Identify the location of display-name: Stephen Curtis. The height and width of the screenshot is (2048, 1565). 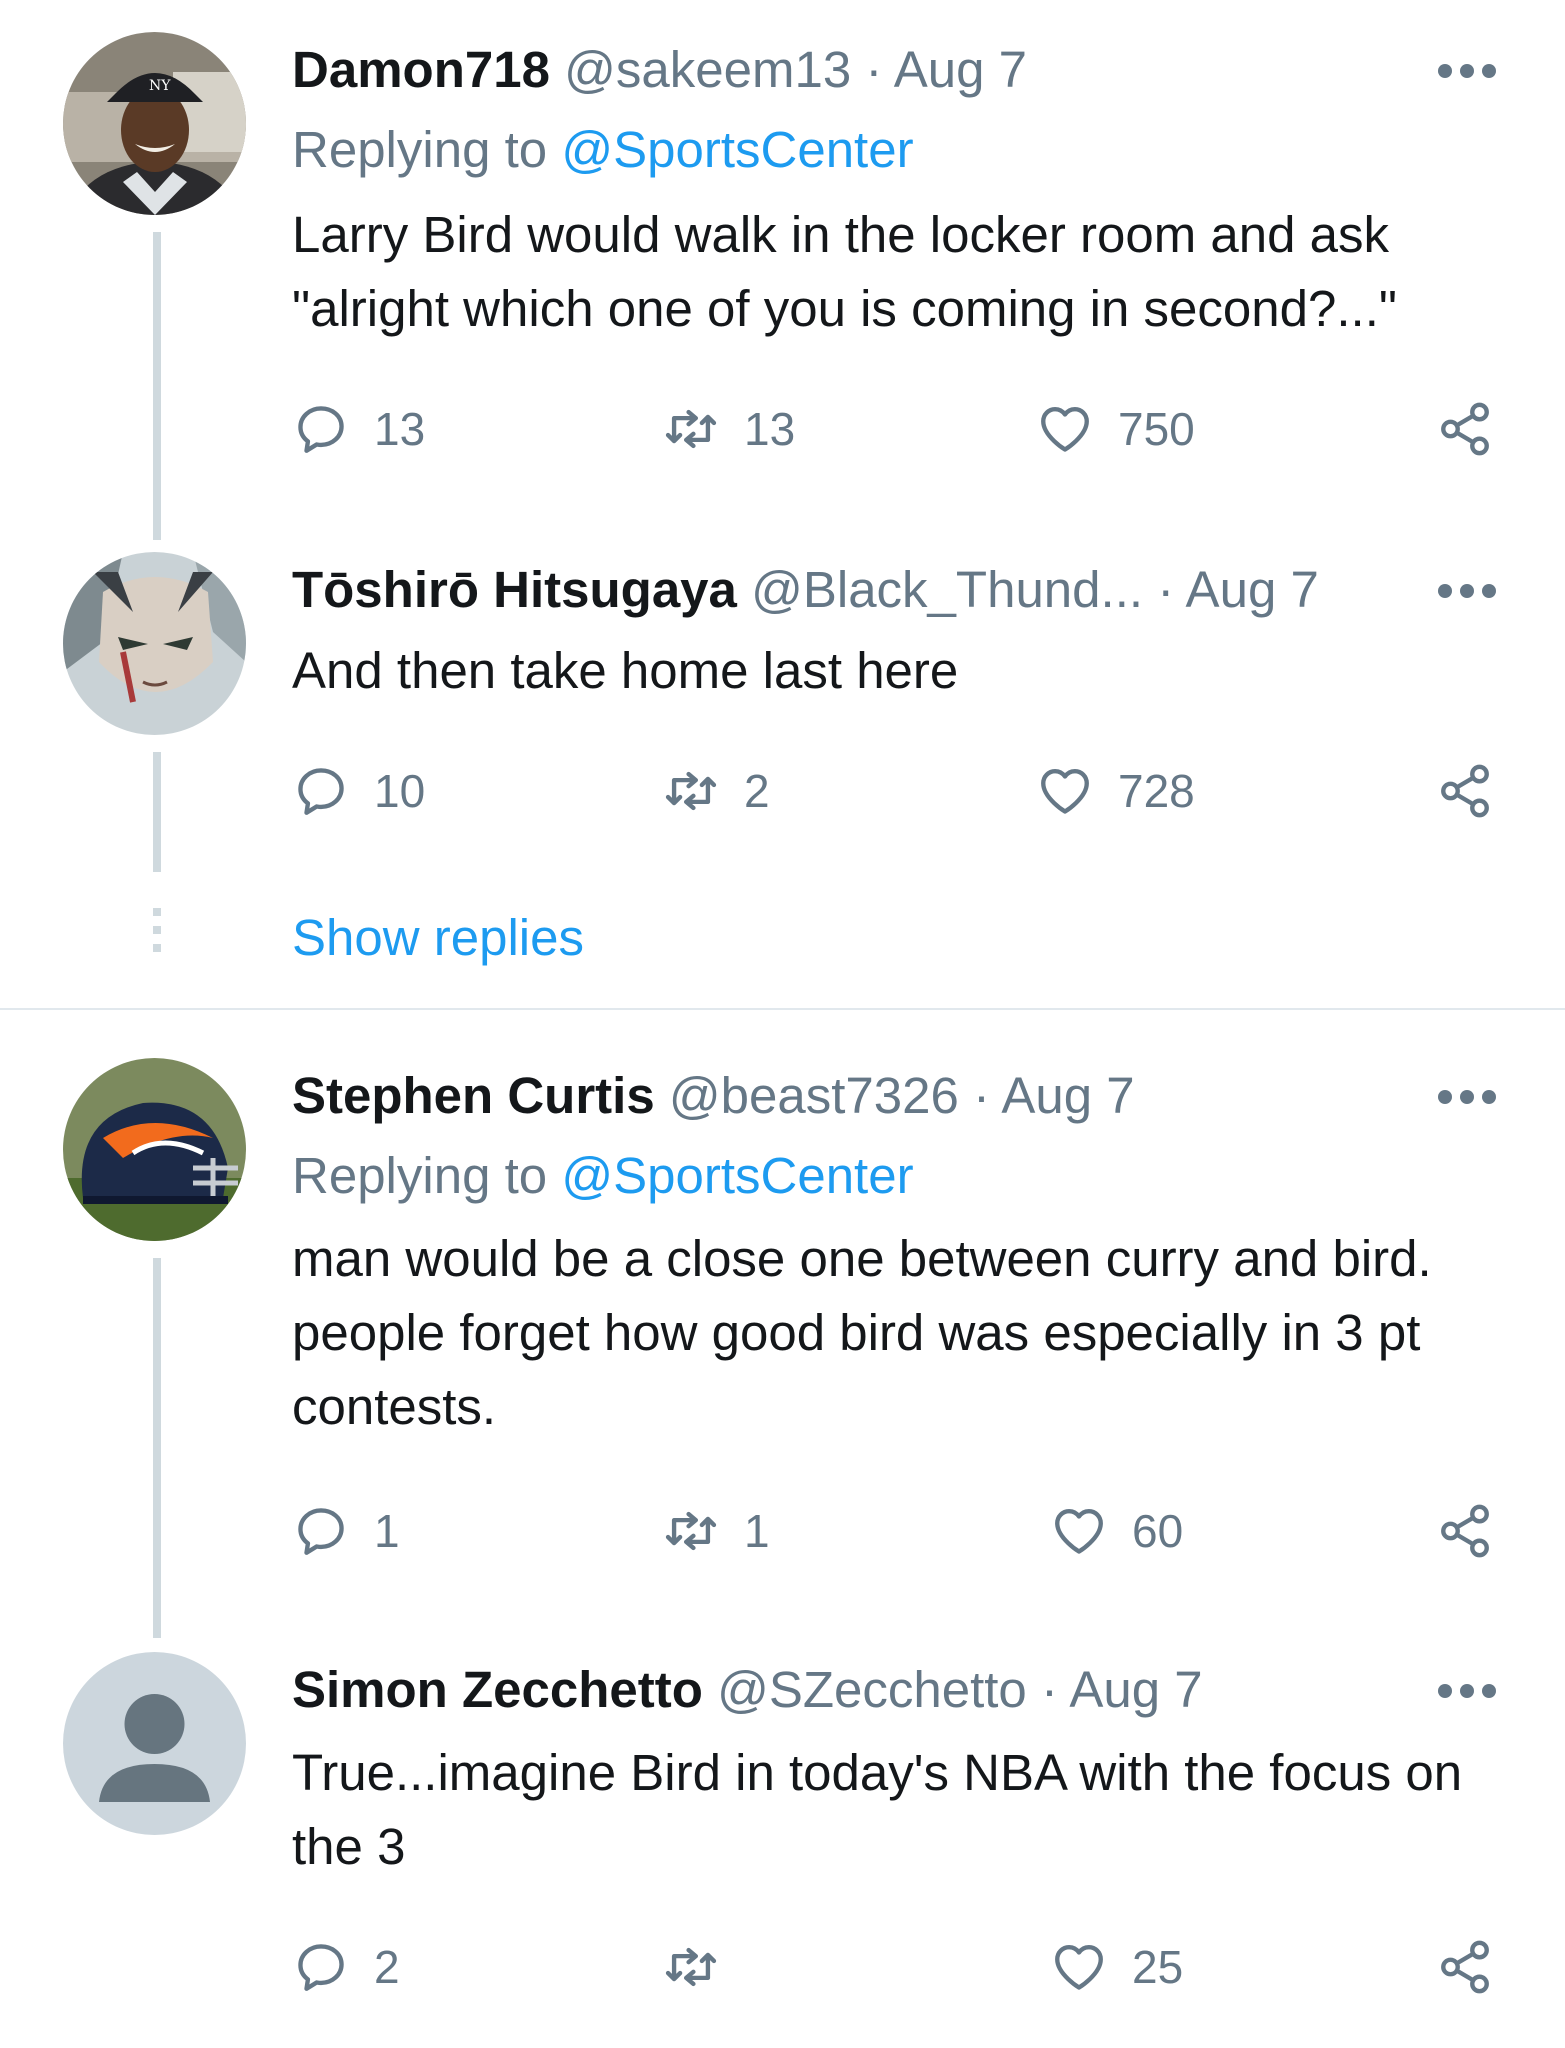
(473, 1095).